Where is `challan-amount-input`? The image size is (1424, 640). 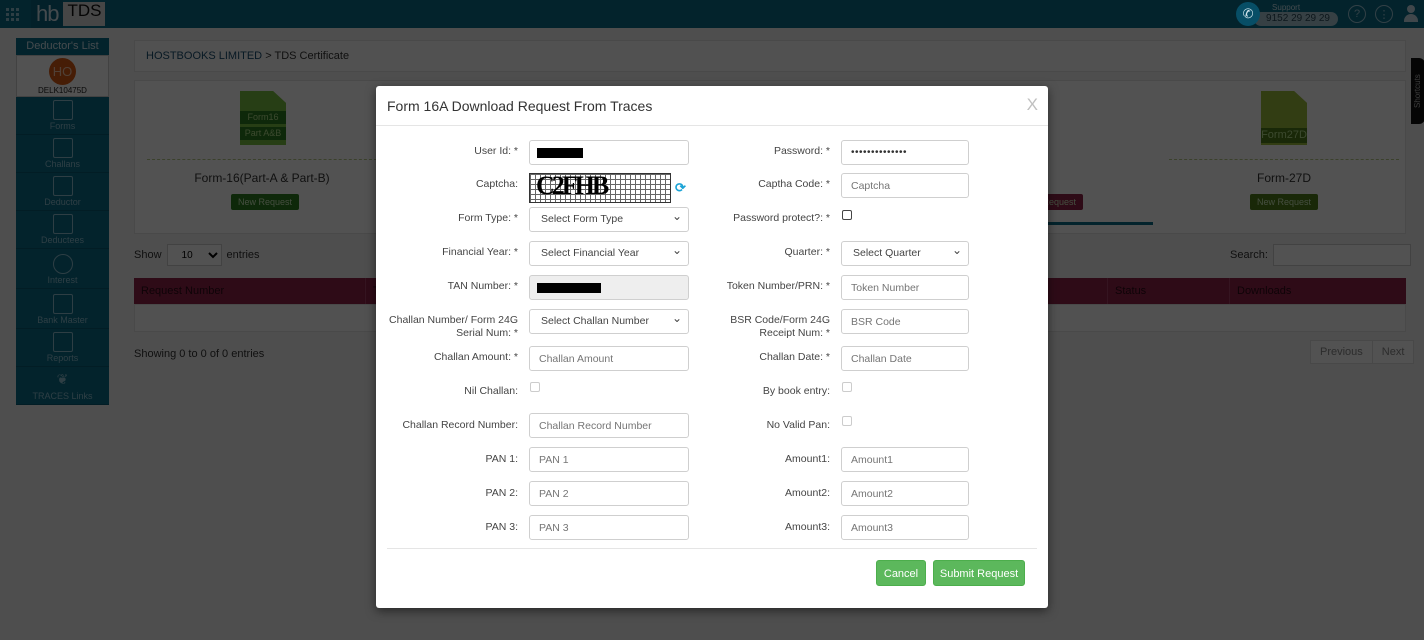 challan-amount-input is located at coordinates (609, 358).